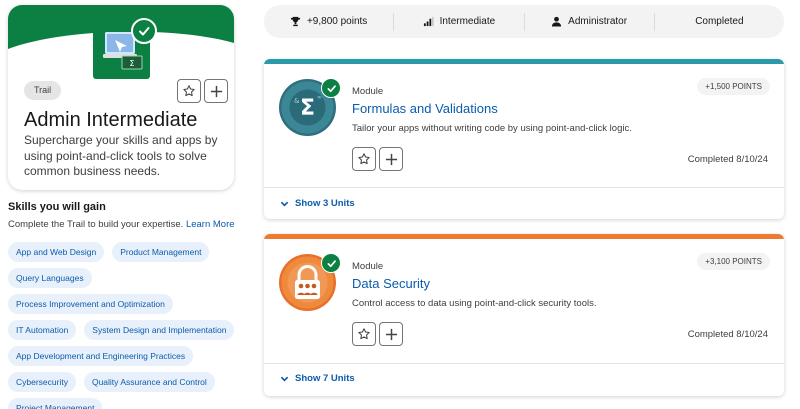 This screenshot has height=409, width=800. What do you see at coordinates (325, 203) in the screenshot?
I see `show-units-label: Show 3 Units` at bounding box center [325, 203].